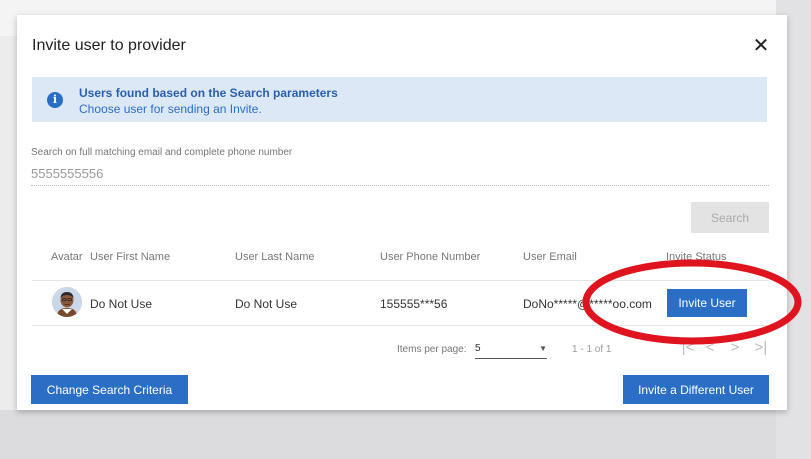  Describe the element at coordinates (430, 257) in the screenshot. I see `column-header-phone: User Phone Number` at that location.